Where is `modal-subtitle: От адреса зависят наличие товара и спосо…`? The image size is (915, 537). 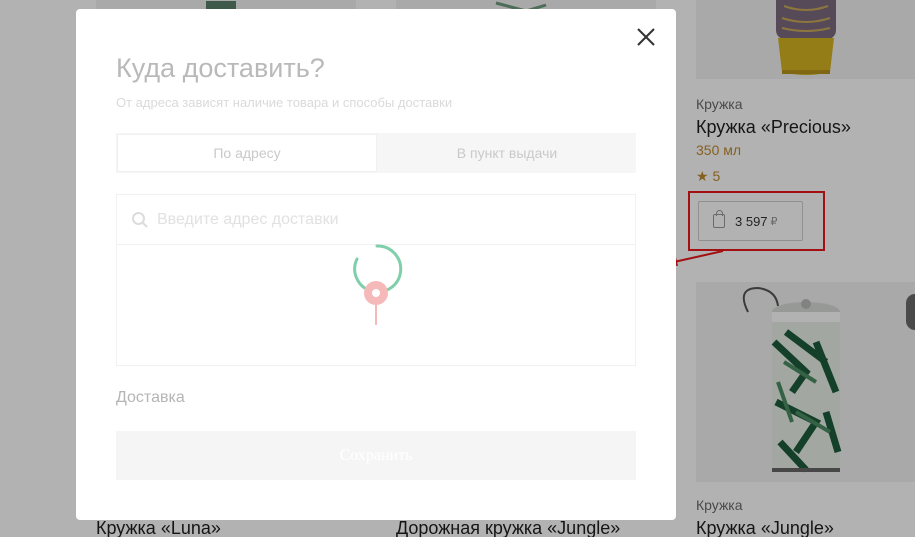 modal-subtitle: От адреса зависят наличие товара и спосо… is located at coordinates (284, 102).